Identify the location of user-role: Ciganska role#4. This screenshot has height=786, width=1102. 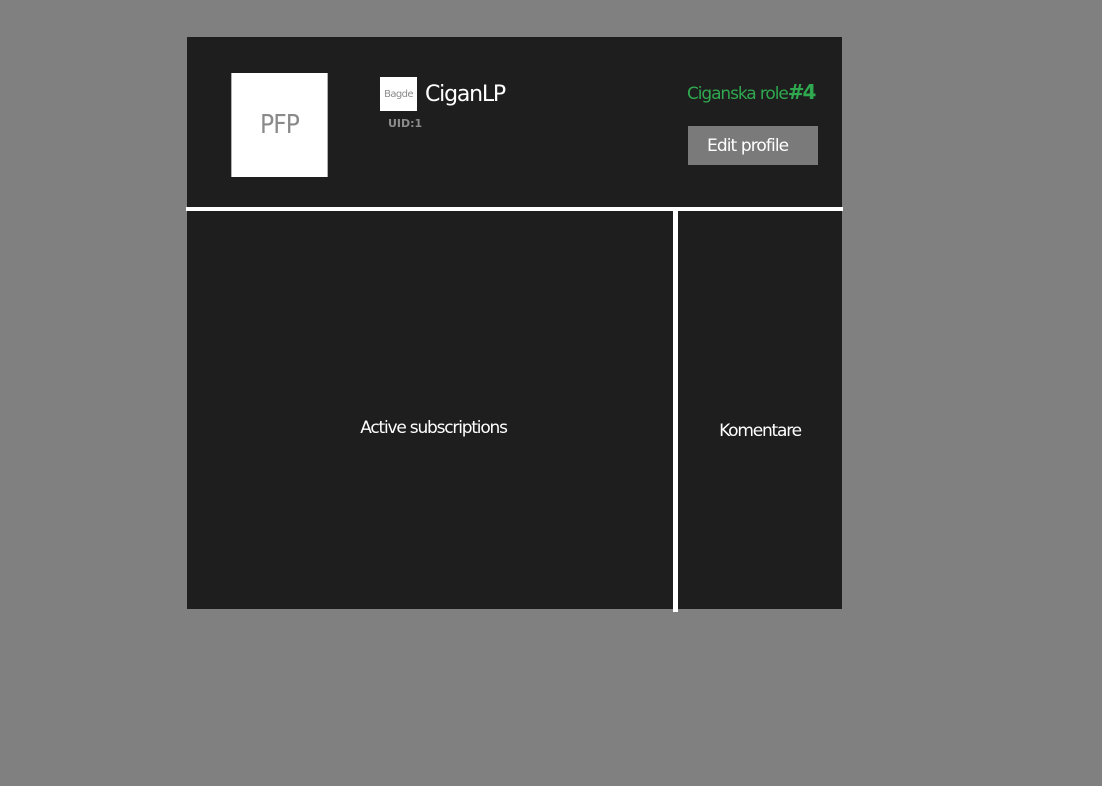
(752, 92).